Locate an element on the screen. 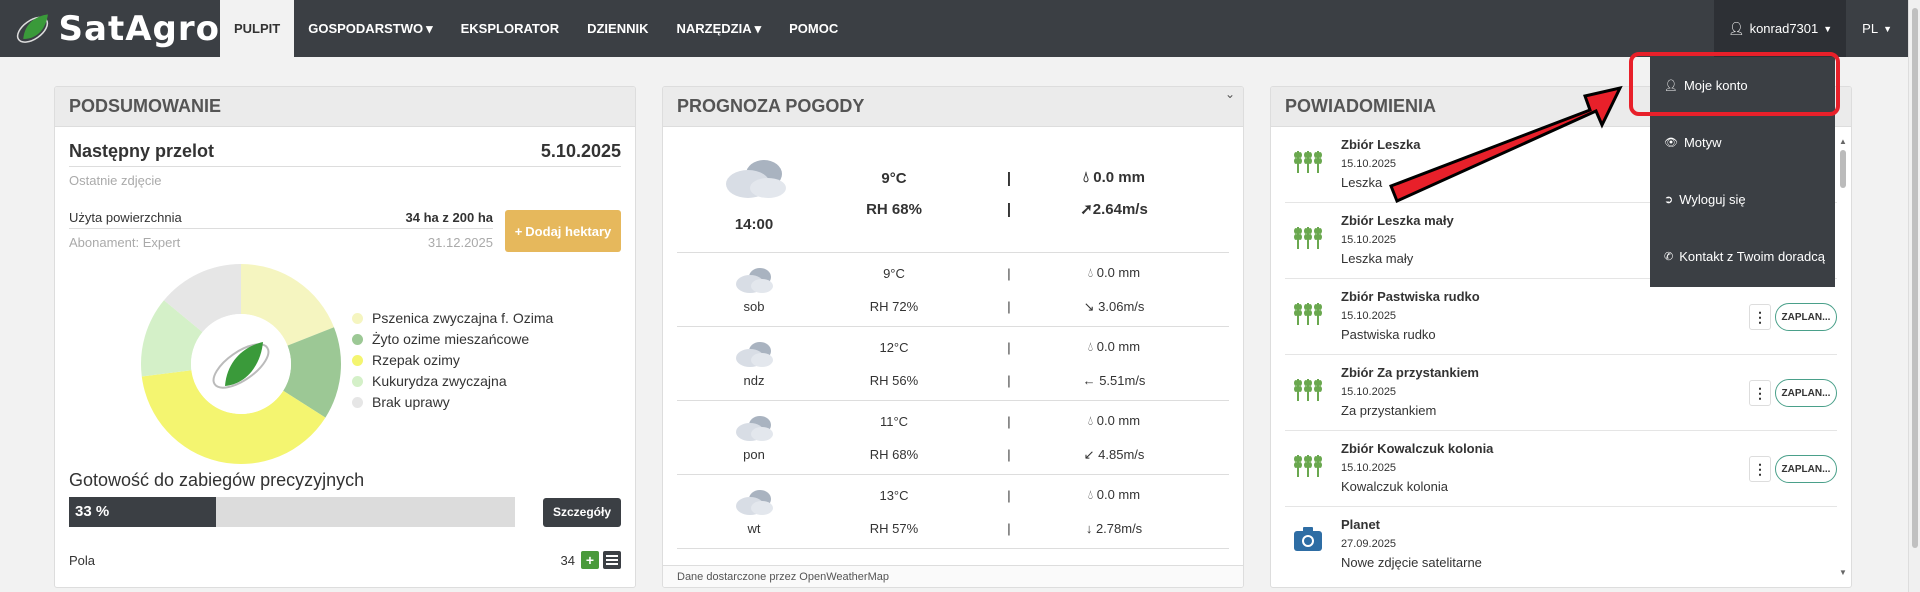 The width and height of the screenshot is (1920, 592). used-area-label: Użyta powierzchnia is located at coordinates (125, 217).